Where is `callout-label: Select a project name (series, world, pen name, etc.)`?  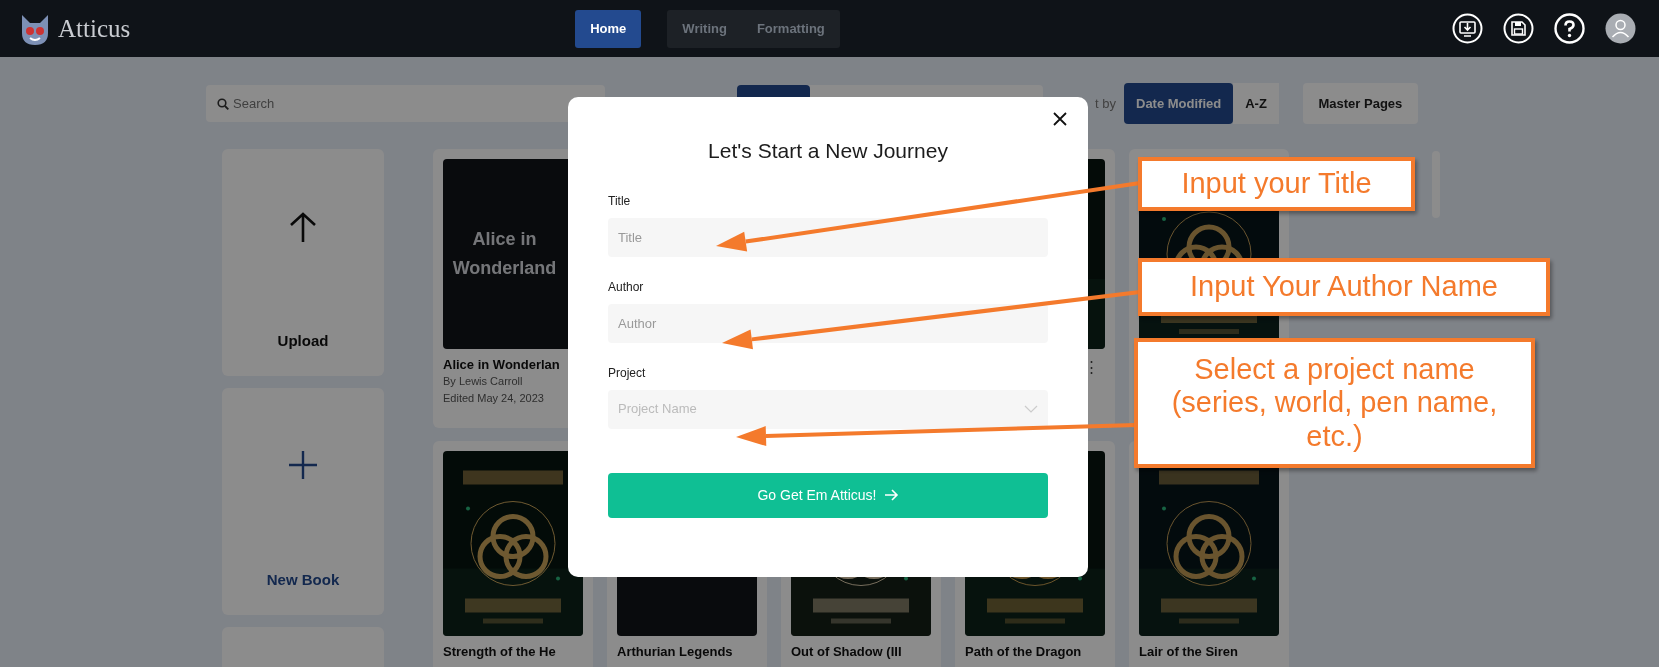 callout-label: Select a project name (series, world, pen name, etc.) is located at coordinates (1334, 403).